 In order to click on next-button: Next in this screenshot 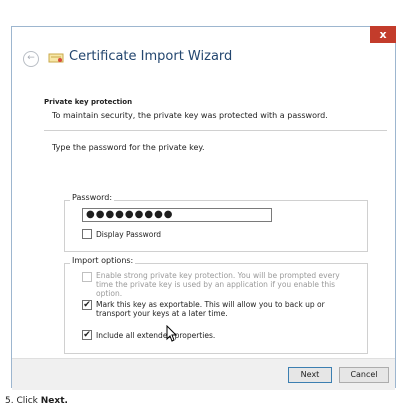, I will do `click(310, 375)`.